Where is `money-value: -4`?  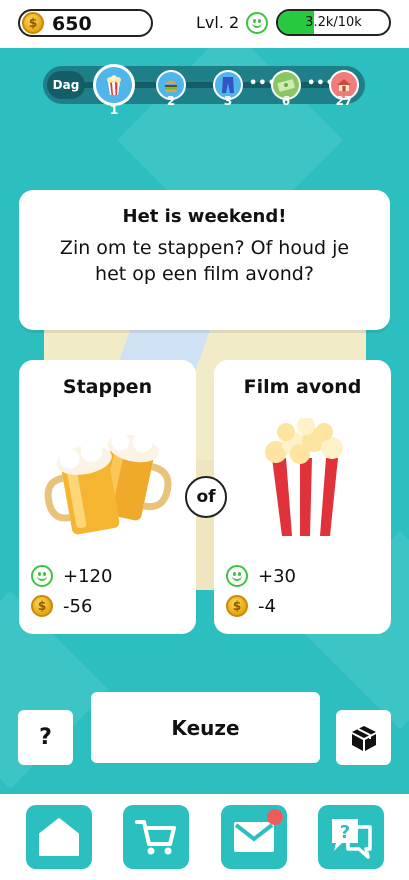 money-value: -4 is located at coordinates (267, 606).